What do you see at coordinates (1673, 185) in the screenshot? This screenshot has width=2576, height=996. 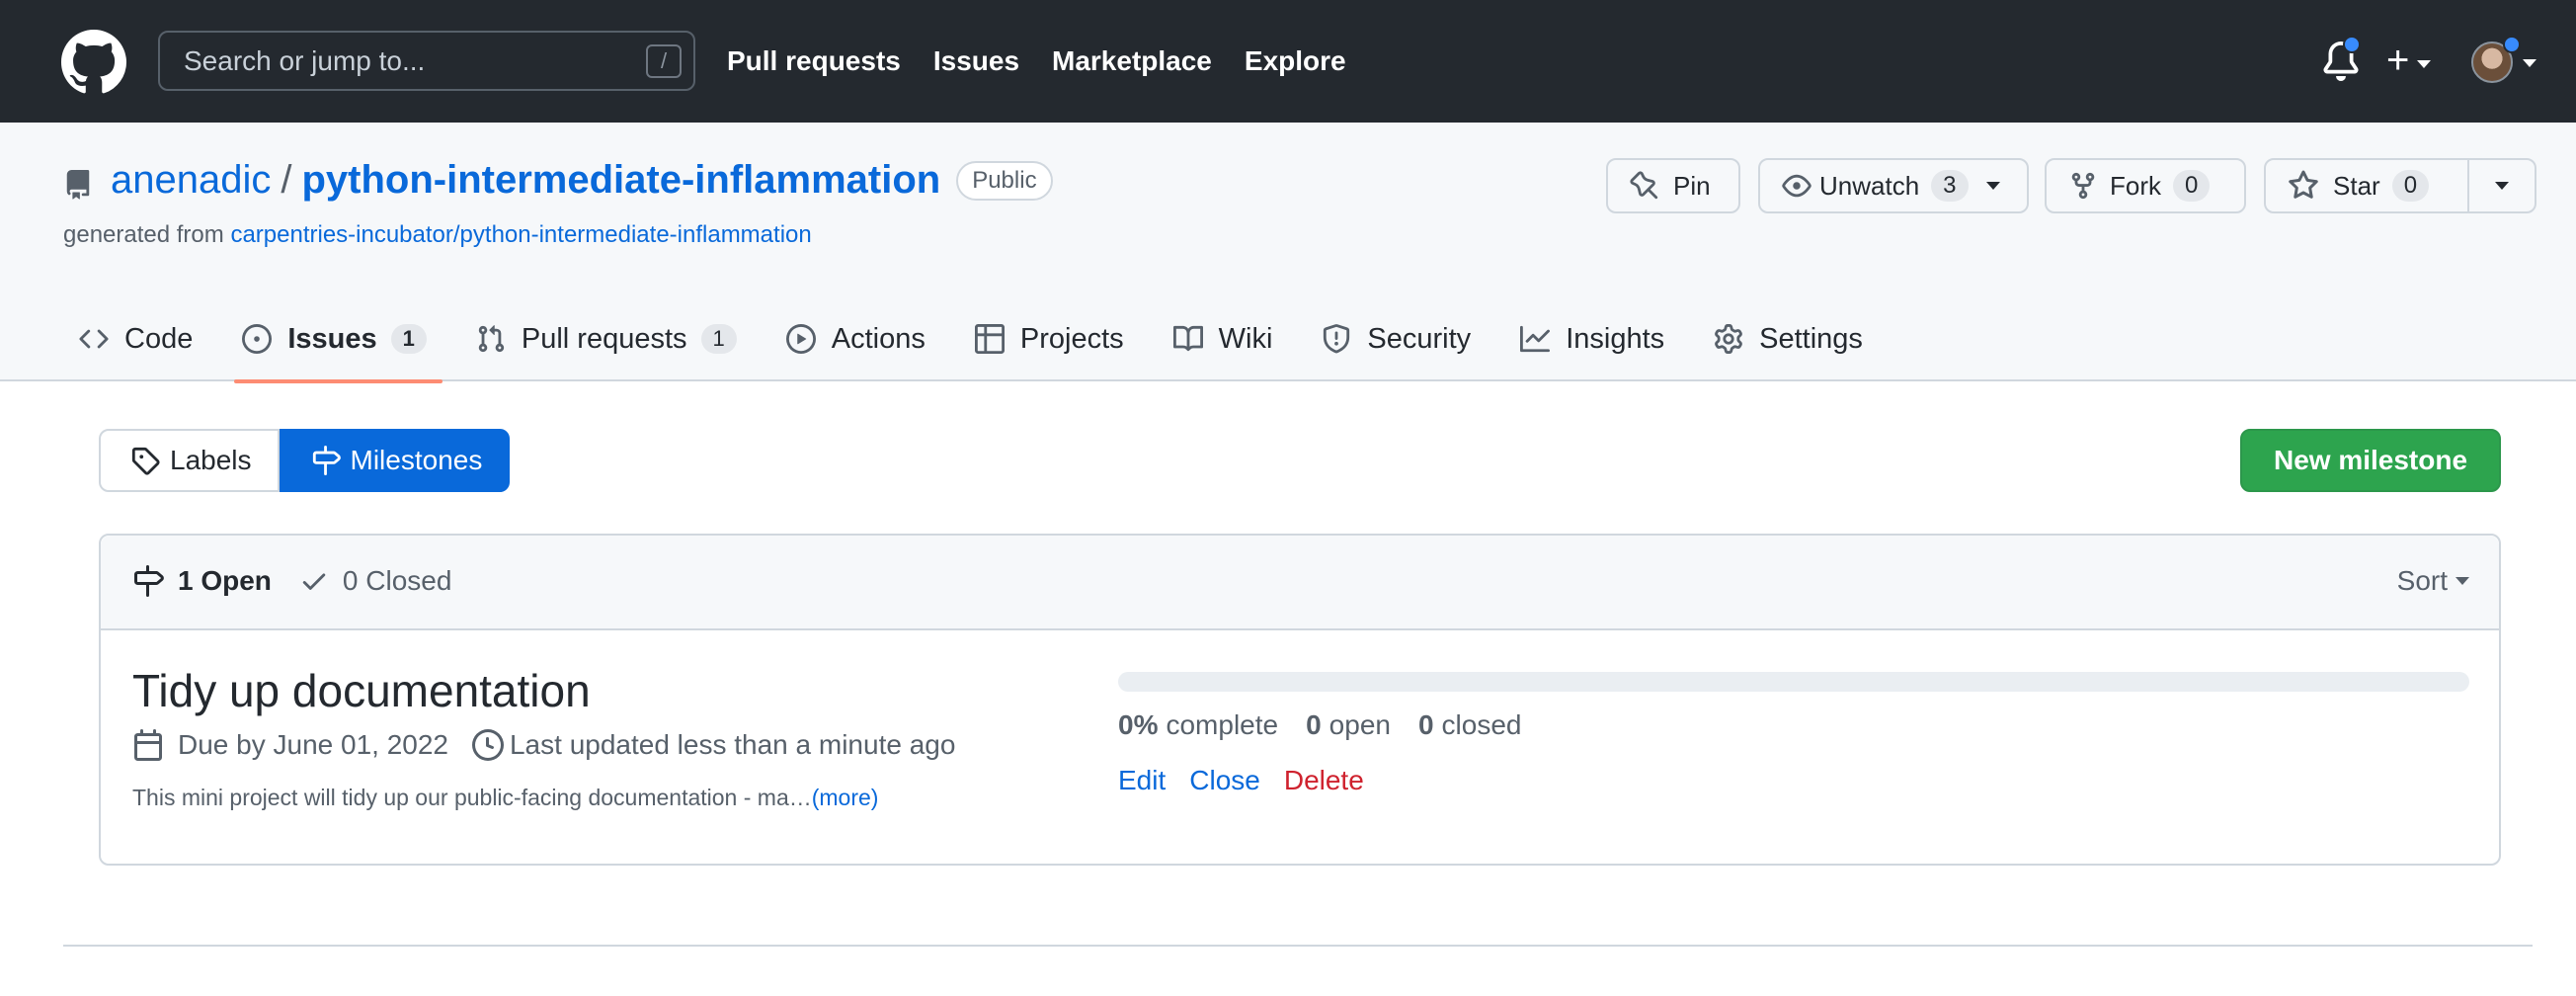 I see `pin-button: Pin` at bounding box center [1673, 185].